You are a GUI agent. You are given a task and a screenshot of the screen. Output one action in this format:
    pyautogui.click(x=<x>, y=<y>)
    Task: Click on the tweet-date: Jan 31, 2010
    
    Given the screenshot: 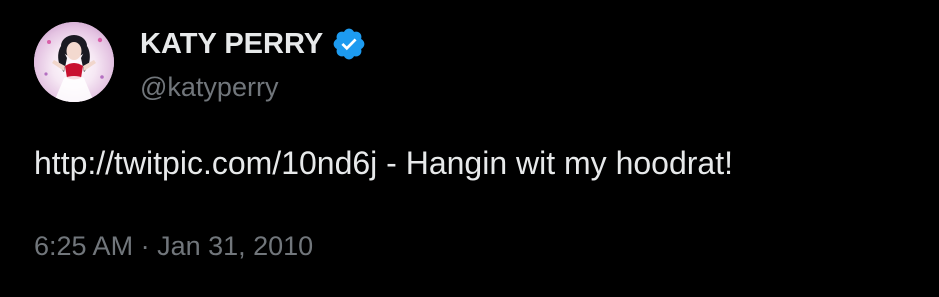 What is the action you would take?
    pyautogui.click(x=235, y=246)
    